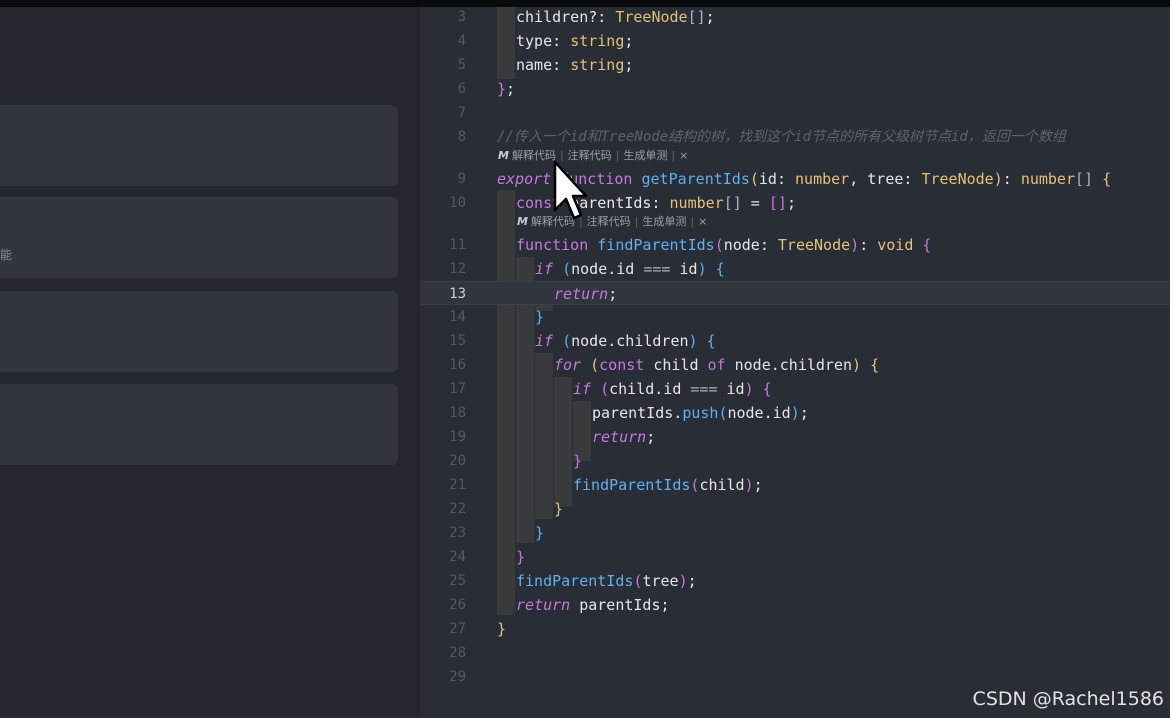 Image resolution: width=1170 pixels, height=718 pixels. I want to click on line-number: 4, so click(461, 41).